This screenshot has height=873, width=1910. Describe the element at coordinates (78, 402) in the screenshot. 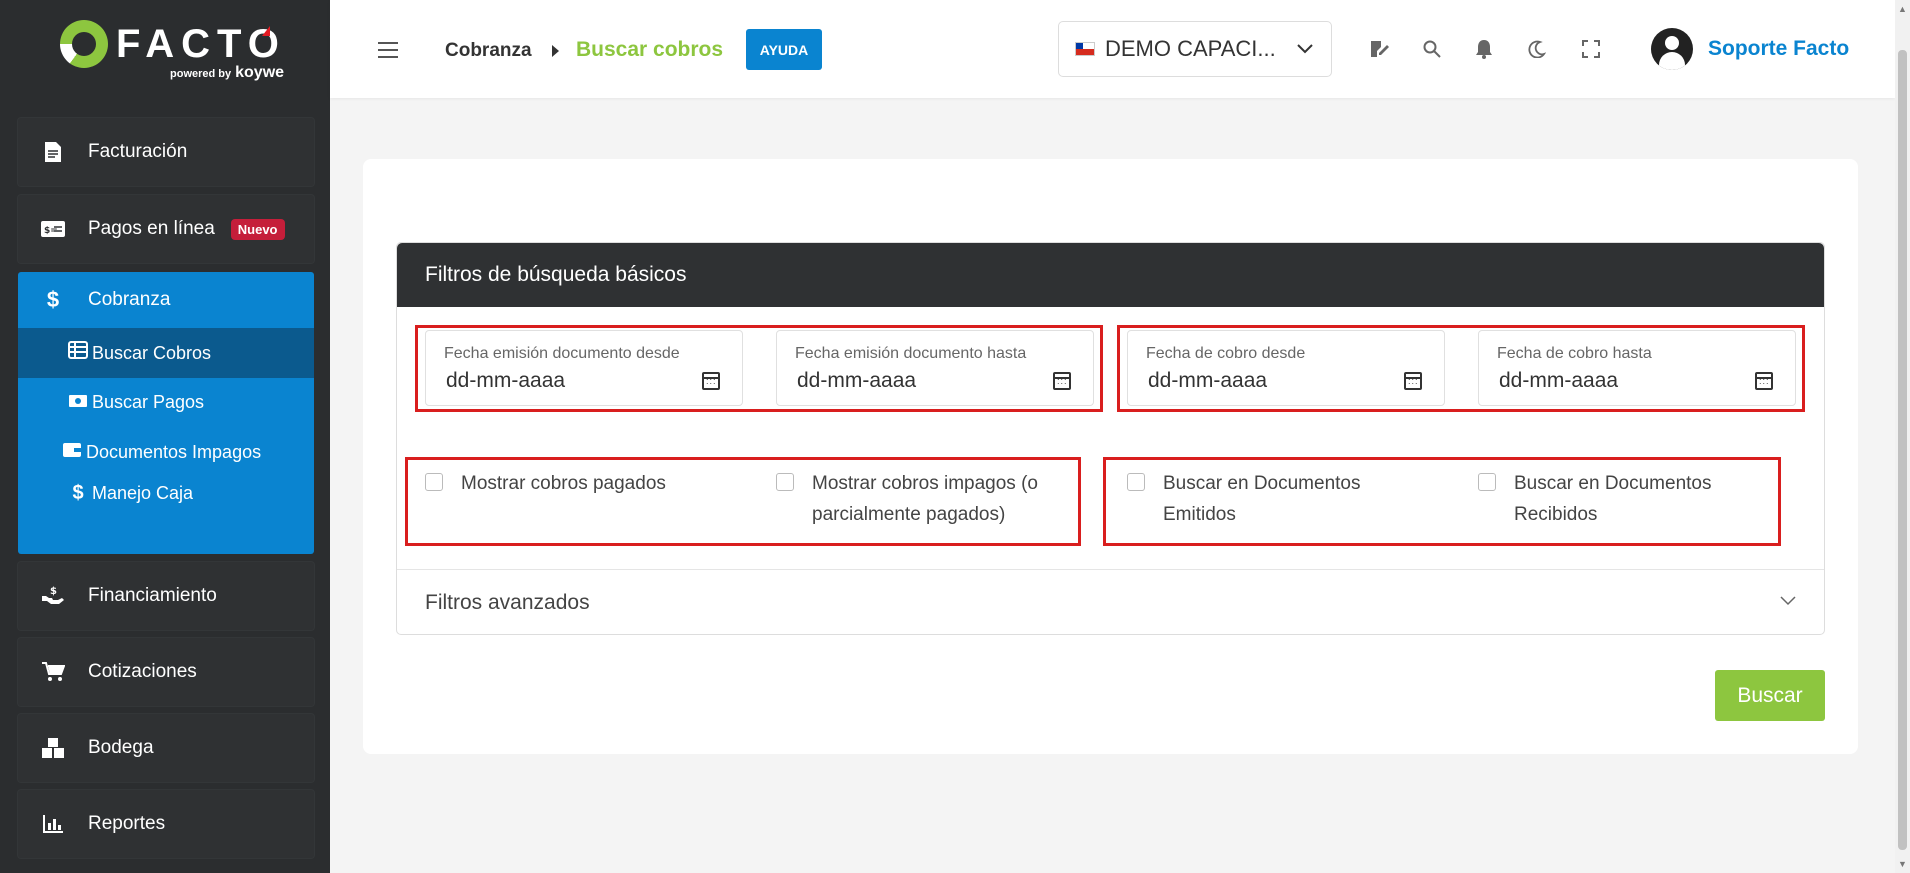

I see `banknote-icon` at that location.